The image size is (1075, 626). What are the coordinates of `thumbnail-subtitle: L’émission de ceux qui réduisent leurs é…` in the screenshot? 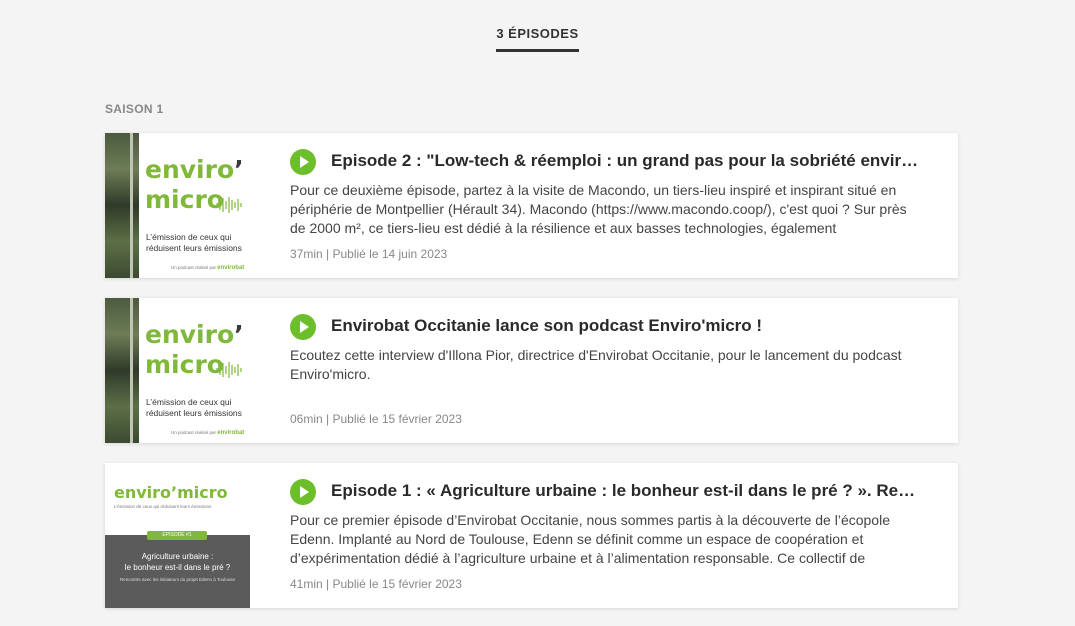 It's located at (163, 506).